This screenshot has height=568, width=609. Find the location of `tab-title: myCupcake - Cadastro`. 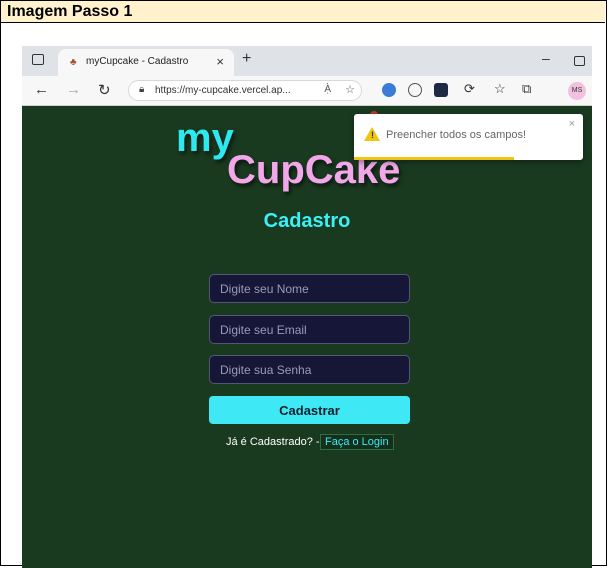

tab-title: myCupcake - Cadastro is located at coordinates (137, 61).